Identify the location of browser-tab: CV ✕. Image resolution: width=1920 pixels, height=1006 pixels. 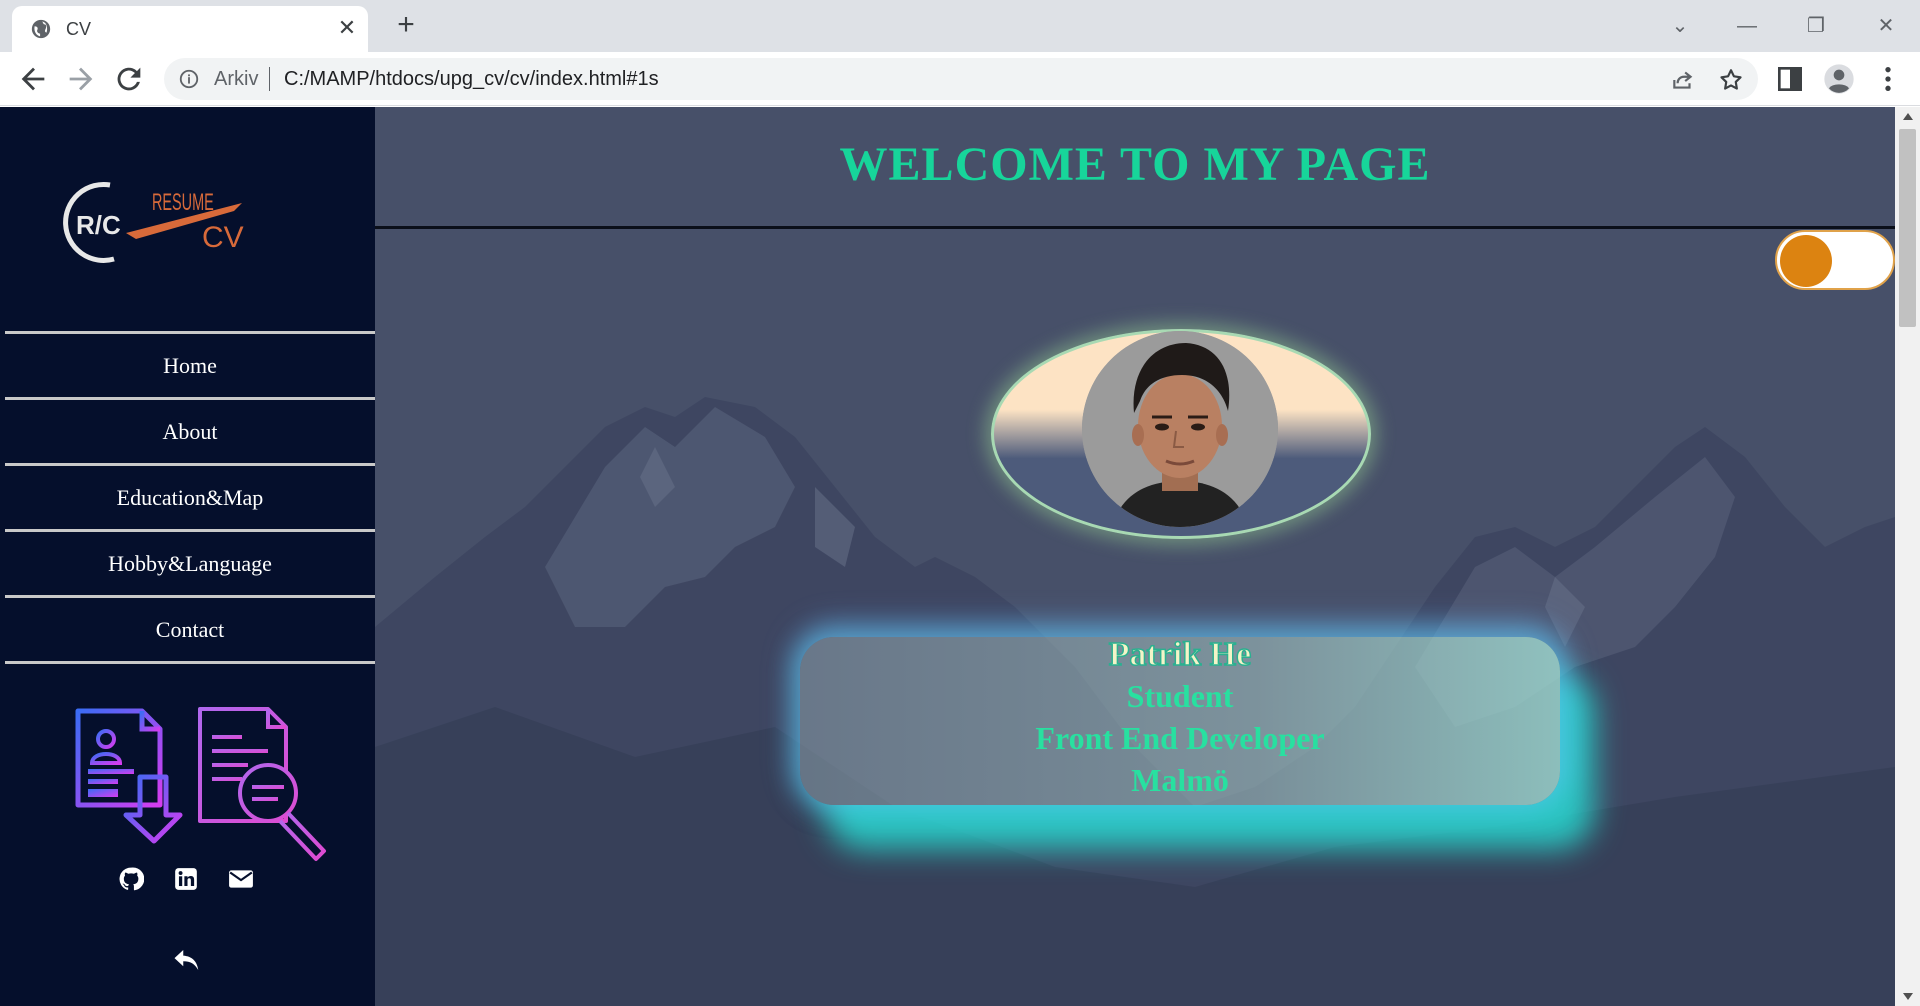
(190, 29).